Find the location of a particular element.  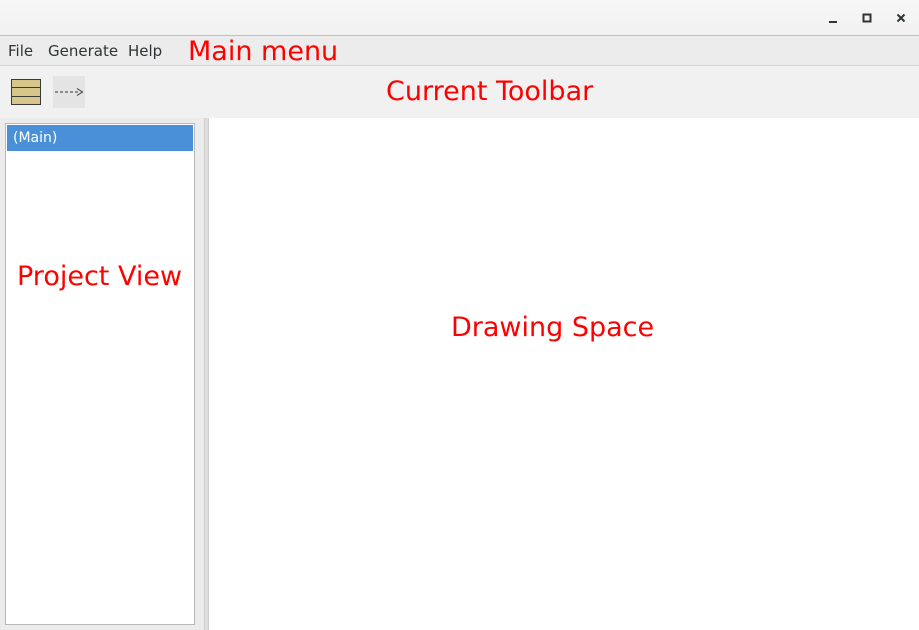

annotation-drawing-space: Drawing Space is located at coordinates (553, 327).